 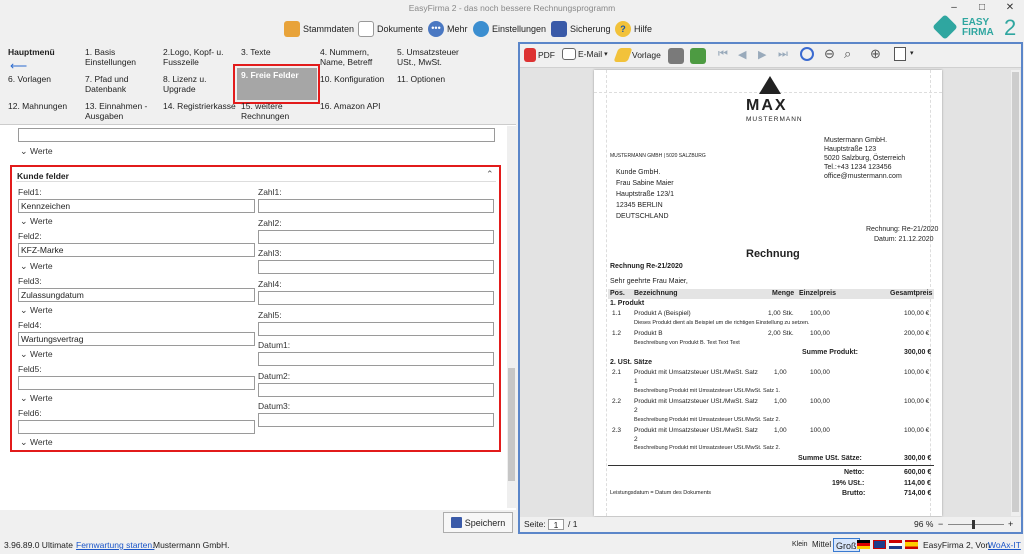 What do you see at coordinates (875, 54) in the screenshot?
I see `zoom-in-icon: ⊕` at bounding box center [875, 54].